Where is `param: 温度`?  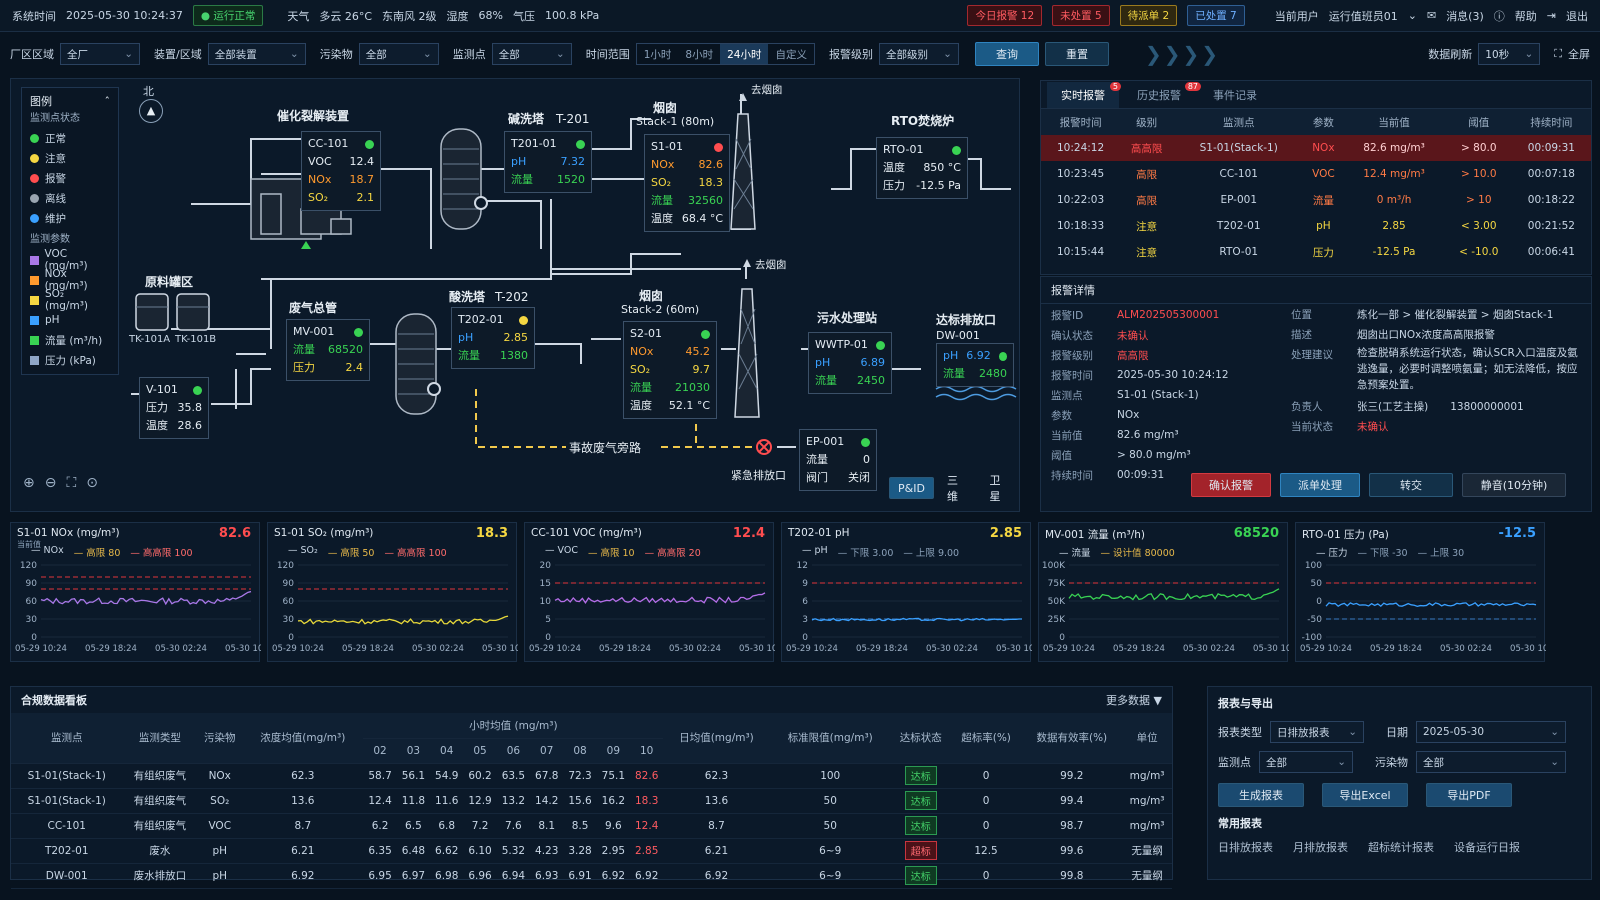 param: 温度 is located at coordinates (157, 425).